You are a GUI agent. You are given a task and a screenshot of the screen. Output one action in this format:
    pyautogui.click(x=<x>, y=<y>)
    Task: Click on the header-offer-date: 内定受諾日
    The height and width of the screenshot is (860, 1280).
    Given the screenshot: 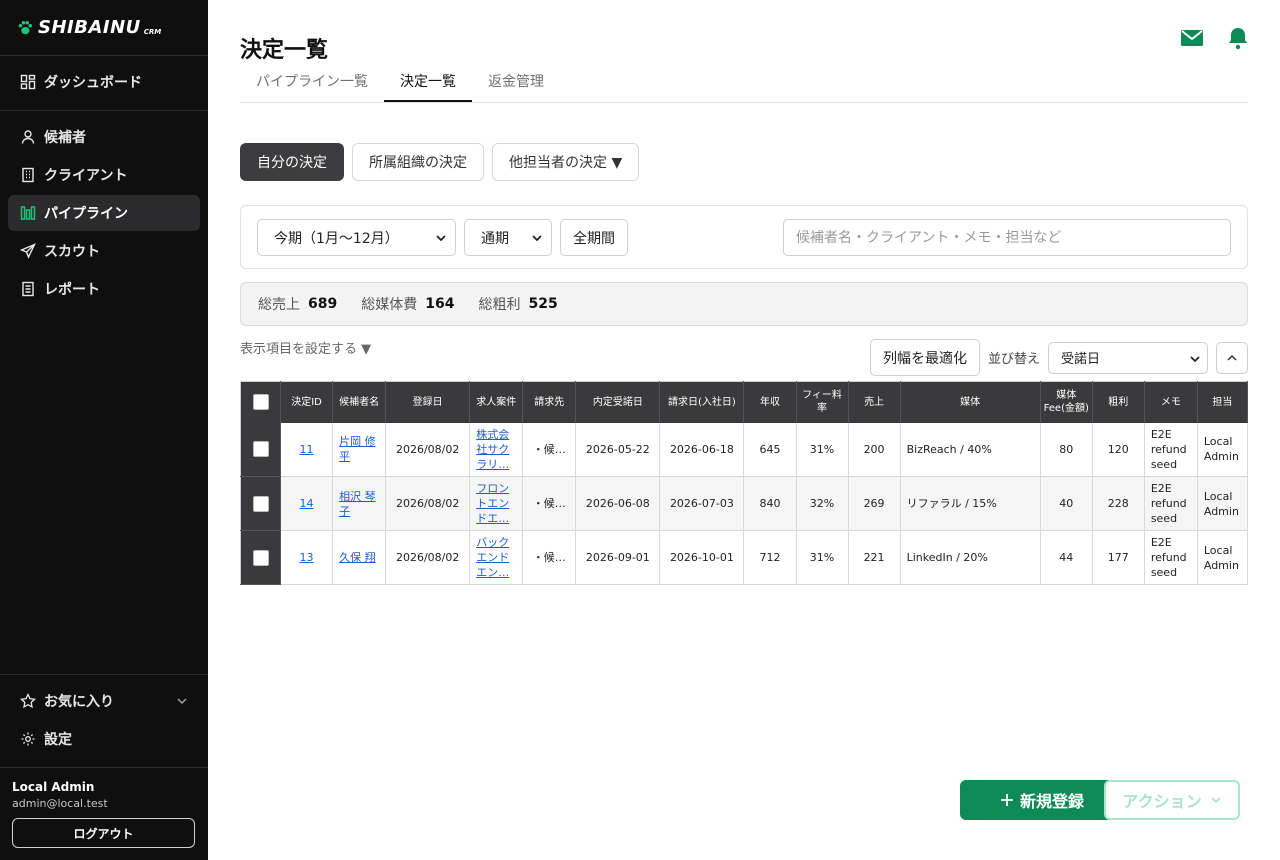 What is the action you would take?
    pyautogui.click(x=618, y=402)
    